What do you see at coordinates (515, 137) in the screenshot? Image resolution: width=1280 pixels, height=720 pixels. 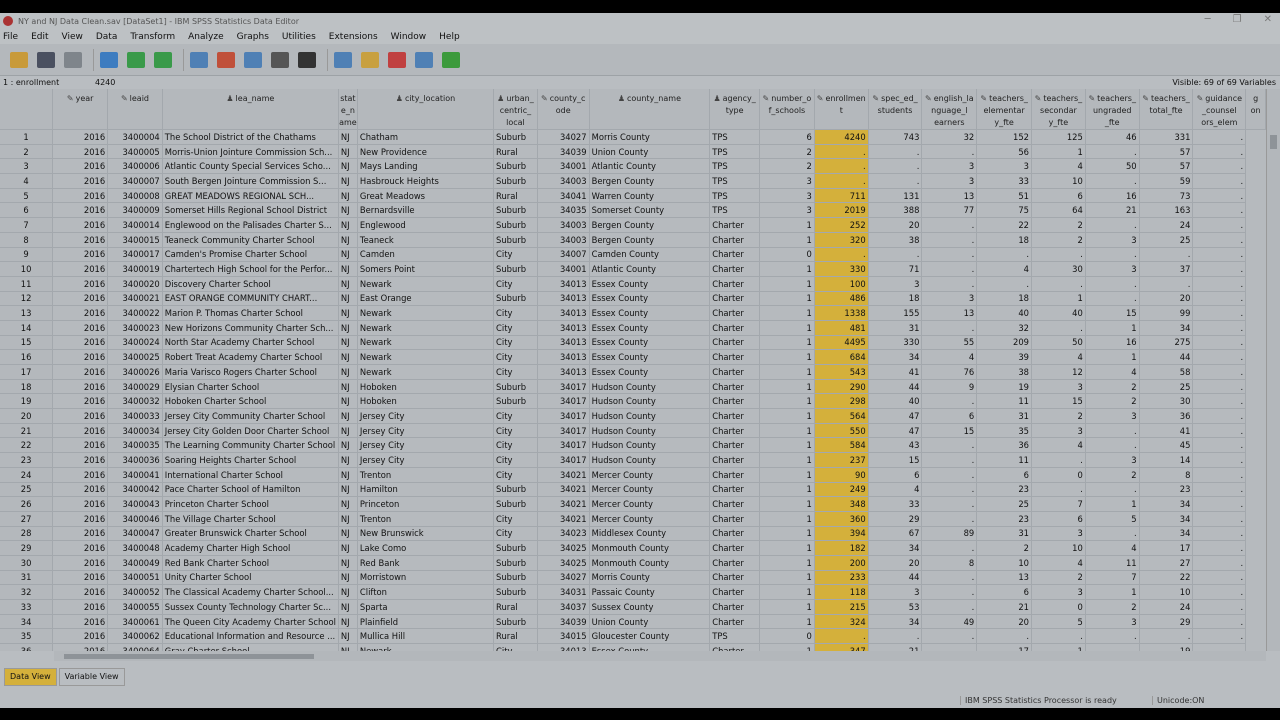 I see `cell-urban: Suburb` at bounding box center [515, 137].